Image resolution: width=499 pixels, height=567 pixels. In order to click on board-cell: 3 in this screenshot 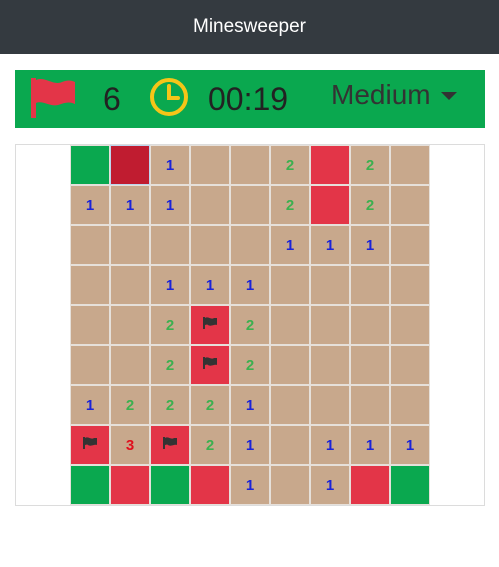, I will do `click(130, 445)`.